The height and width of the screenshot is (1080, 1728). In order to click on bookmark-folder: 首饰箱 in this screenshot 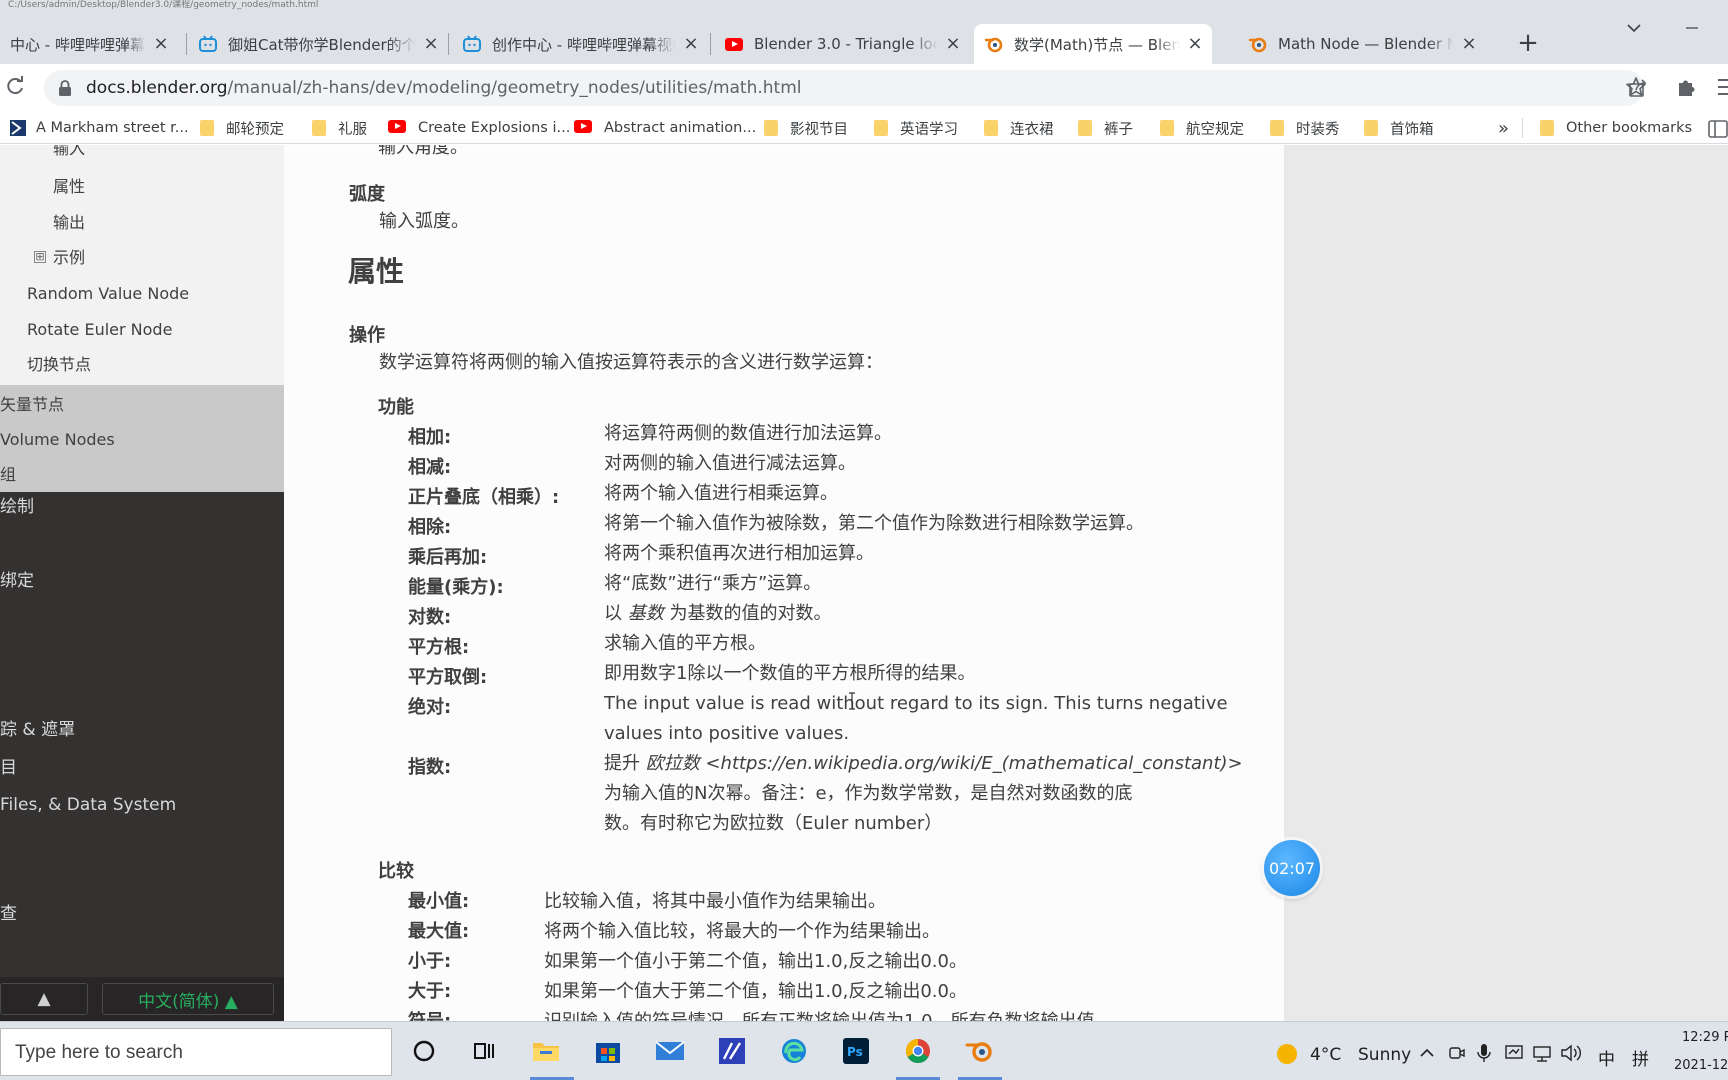, I will do `click(1399, 128)`.